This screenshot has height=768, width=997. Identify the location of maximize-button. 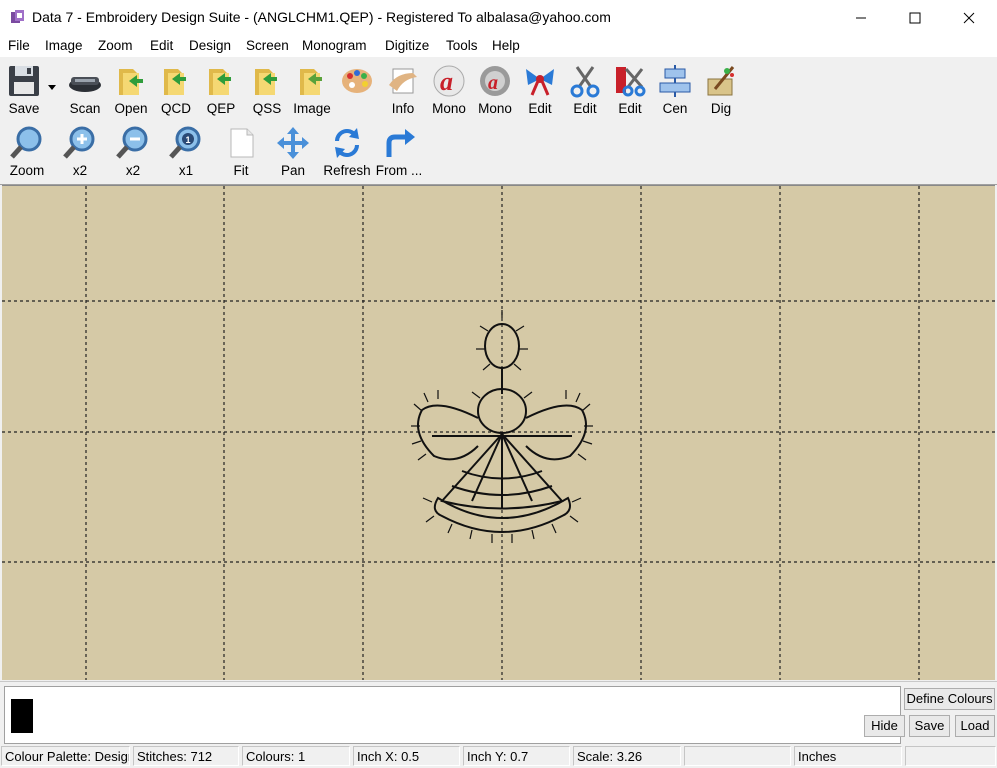
(915, 17).